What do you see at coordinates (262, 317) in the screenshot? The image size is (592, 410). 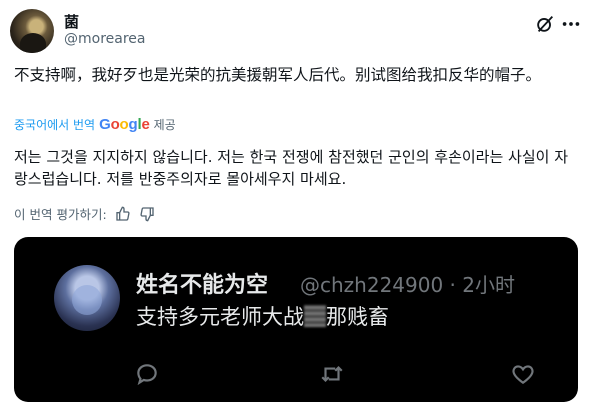 I see `embedded-text: 支持多元老师大战 那贱畜` at bounding box center [262, 317].